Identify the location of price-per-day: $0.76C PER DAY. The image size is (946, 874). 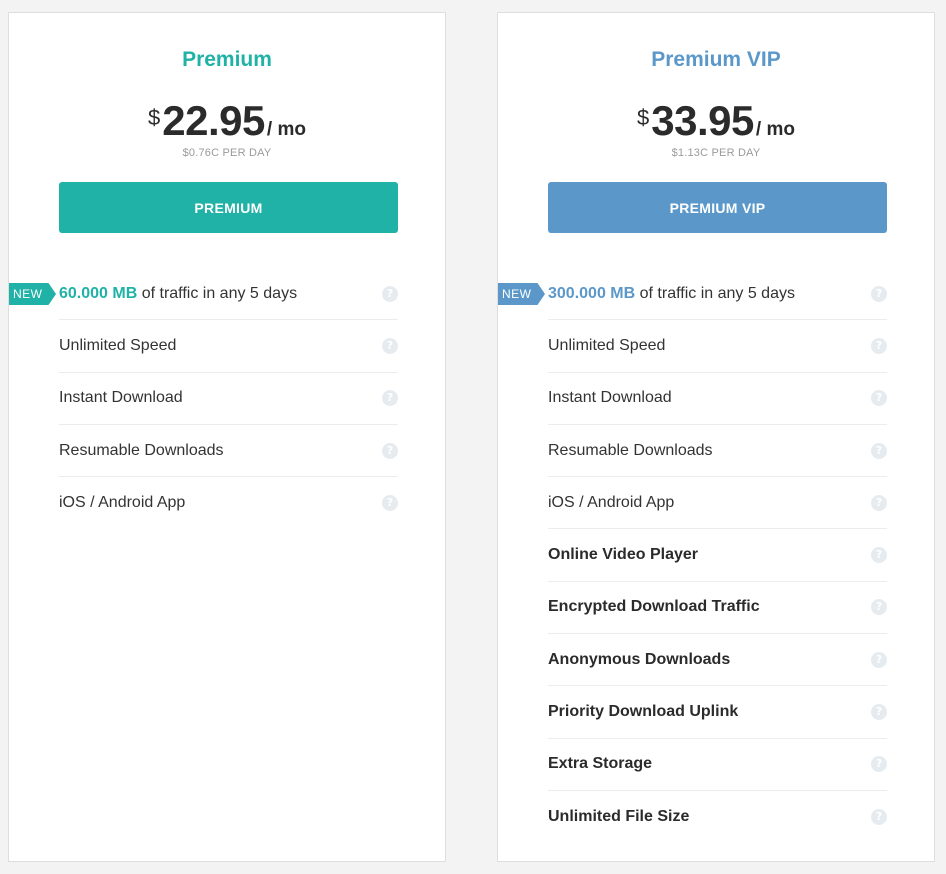
(227, 153).